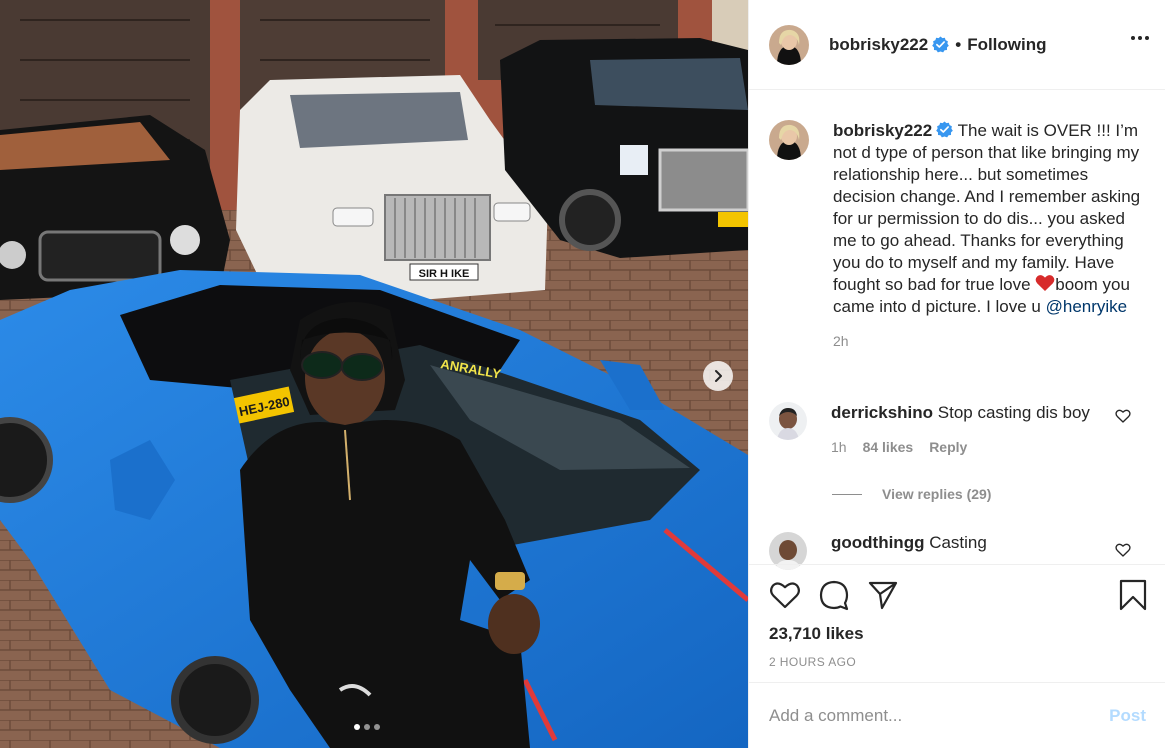 This screenshot has width=1165, height=748. I want to click on comment-username: derrickshino, so click(882, 412).